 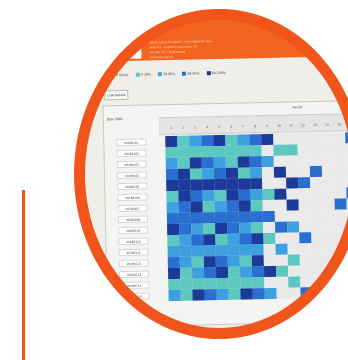 What do you see at coordinates (133, 230) in the screenshot?
I see `date-row-label: 20180109` at bounding box center [133, 230].